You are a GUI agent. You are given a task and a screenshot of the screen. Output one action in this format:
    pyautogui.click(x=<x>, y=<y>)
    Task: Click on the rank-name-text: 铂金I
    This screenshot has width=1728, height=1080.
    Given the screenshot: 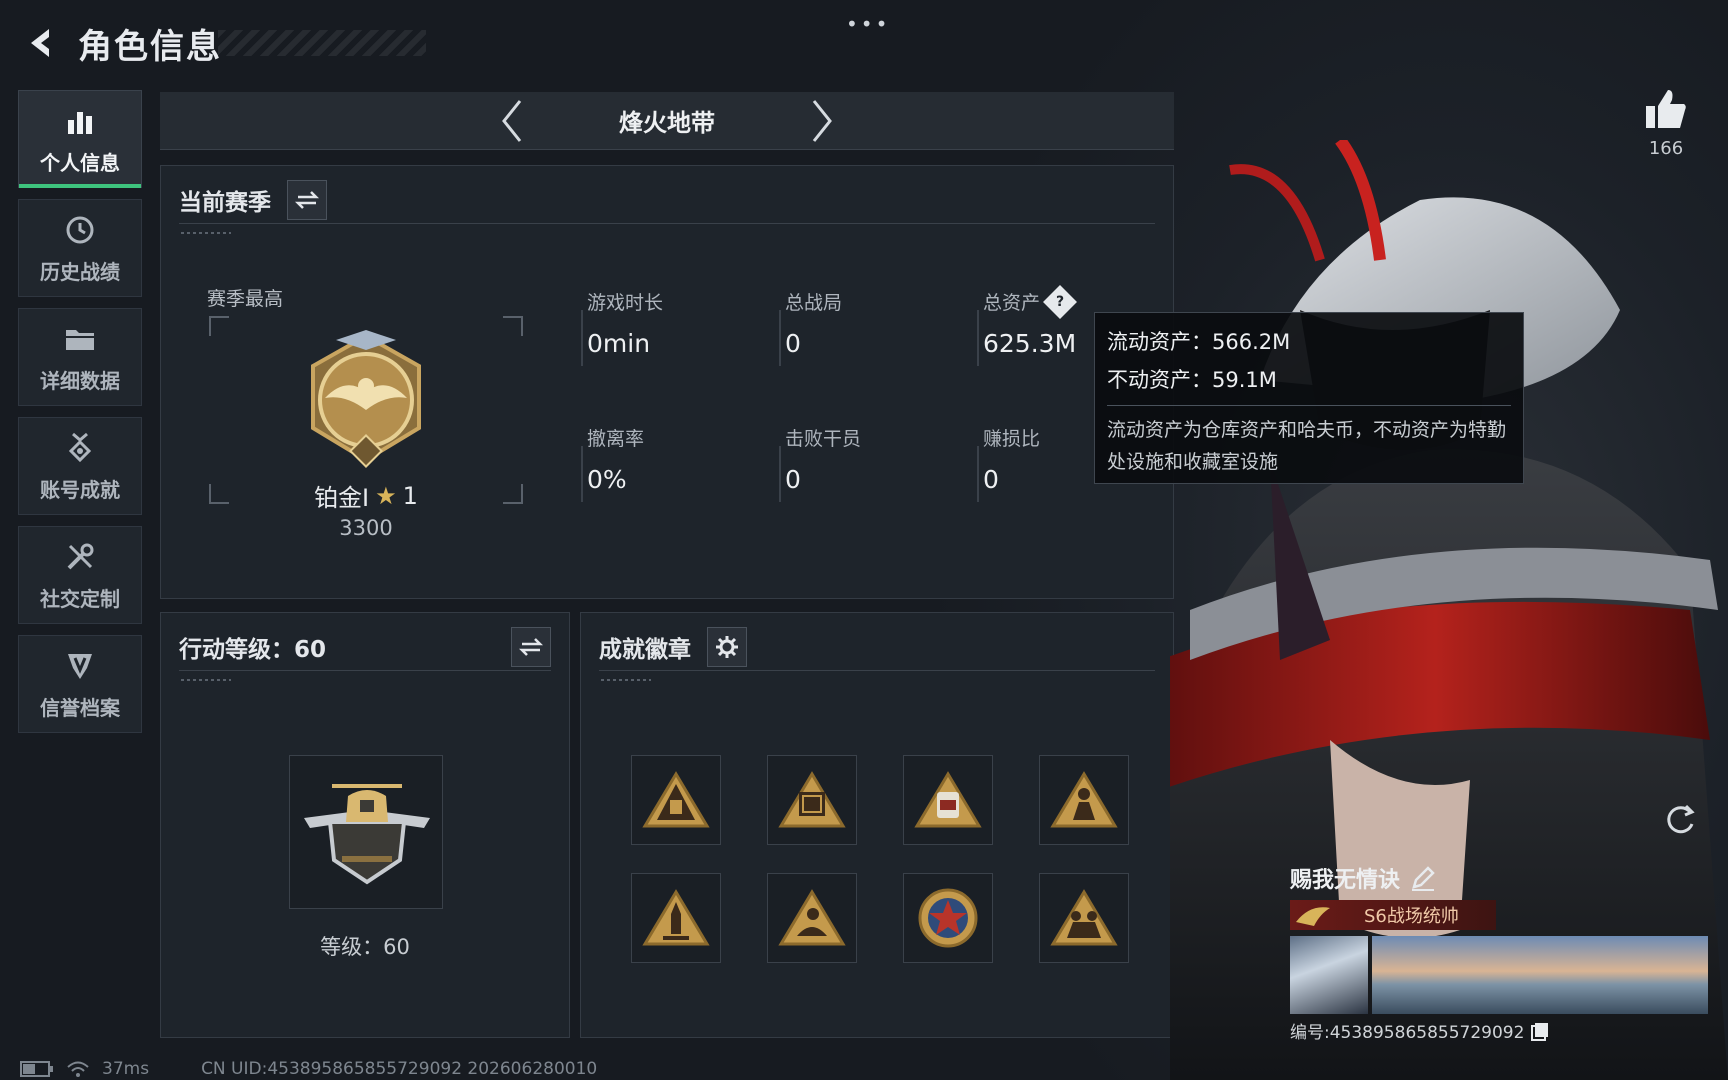 What is the action you would take?
    pyautogui.click(x=342, y=498)
    